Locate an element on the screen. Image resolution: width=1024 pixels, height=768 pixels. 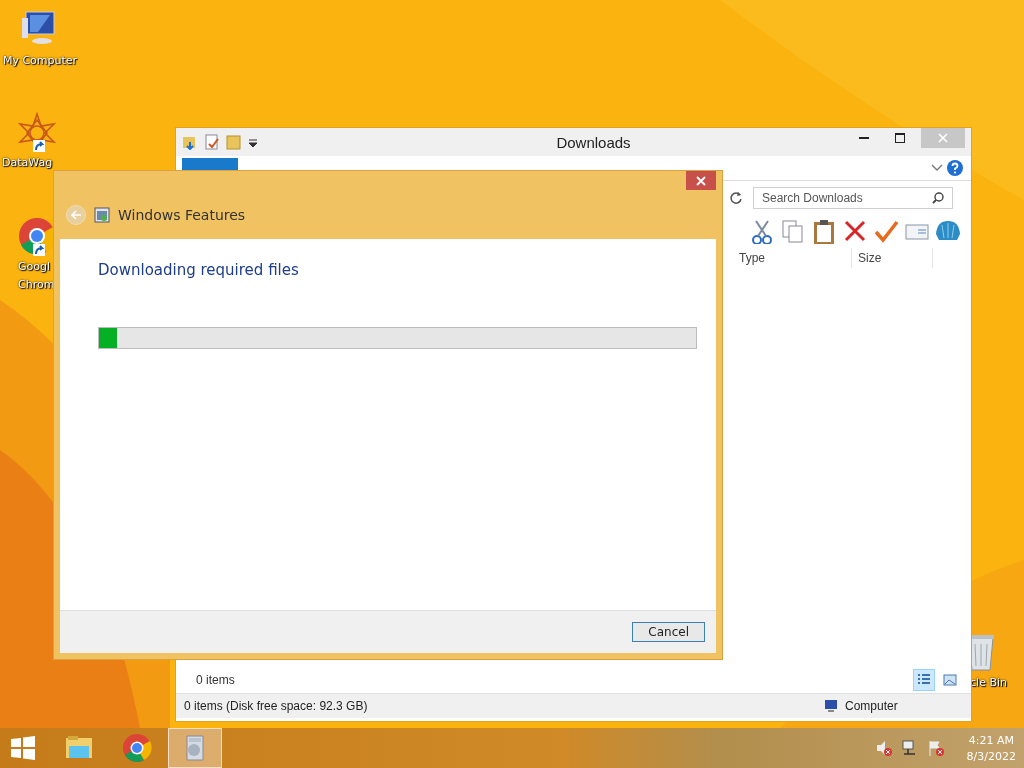
maximize-icon is located at coordinates (900, 138).